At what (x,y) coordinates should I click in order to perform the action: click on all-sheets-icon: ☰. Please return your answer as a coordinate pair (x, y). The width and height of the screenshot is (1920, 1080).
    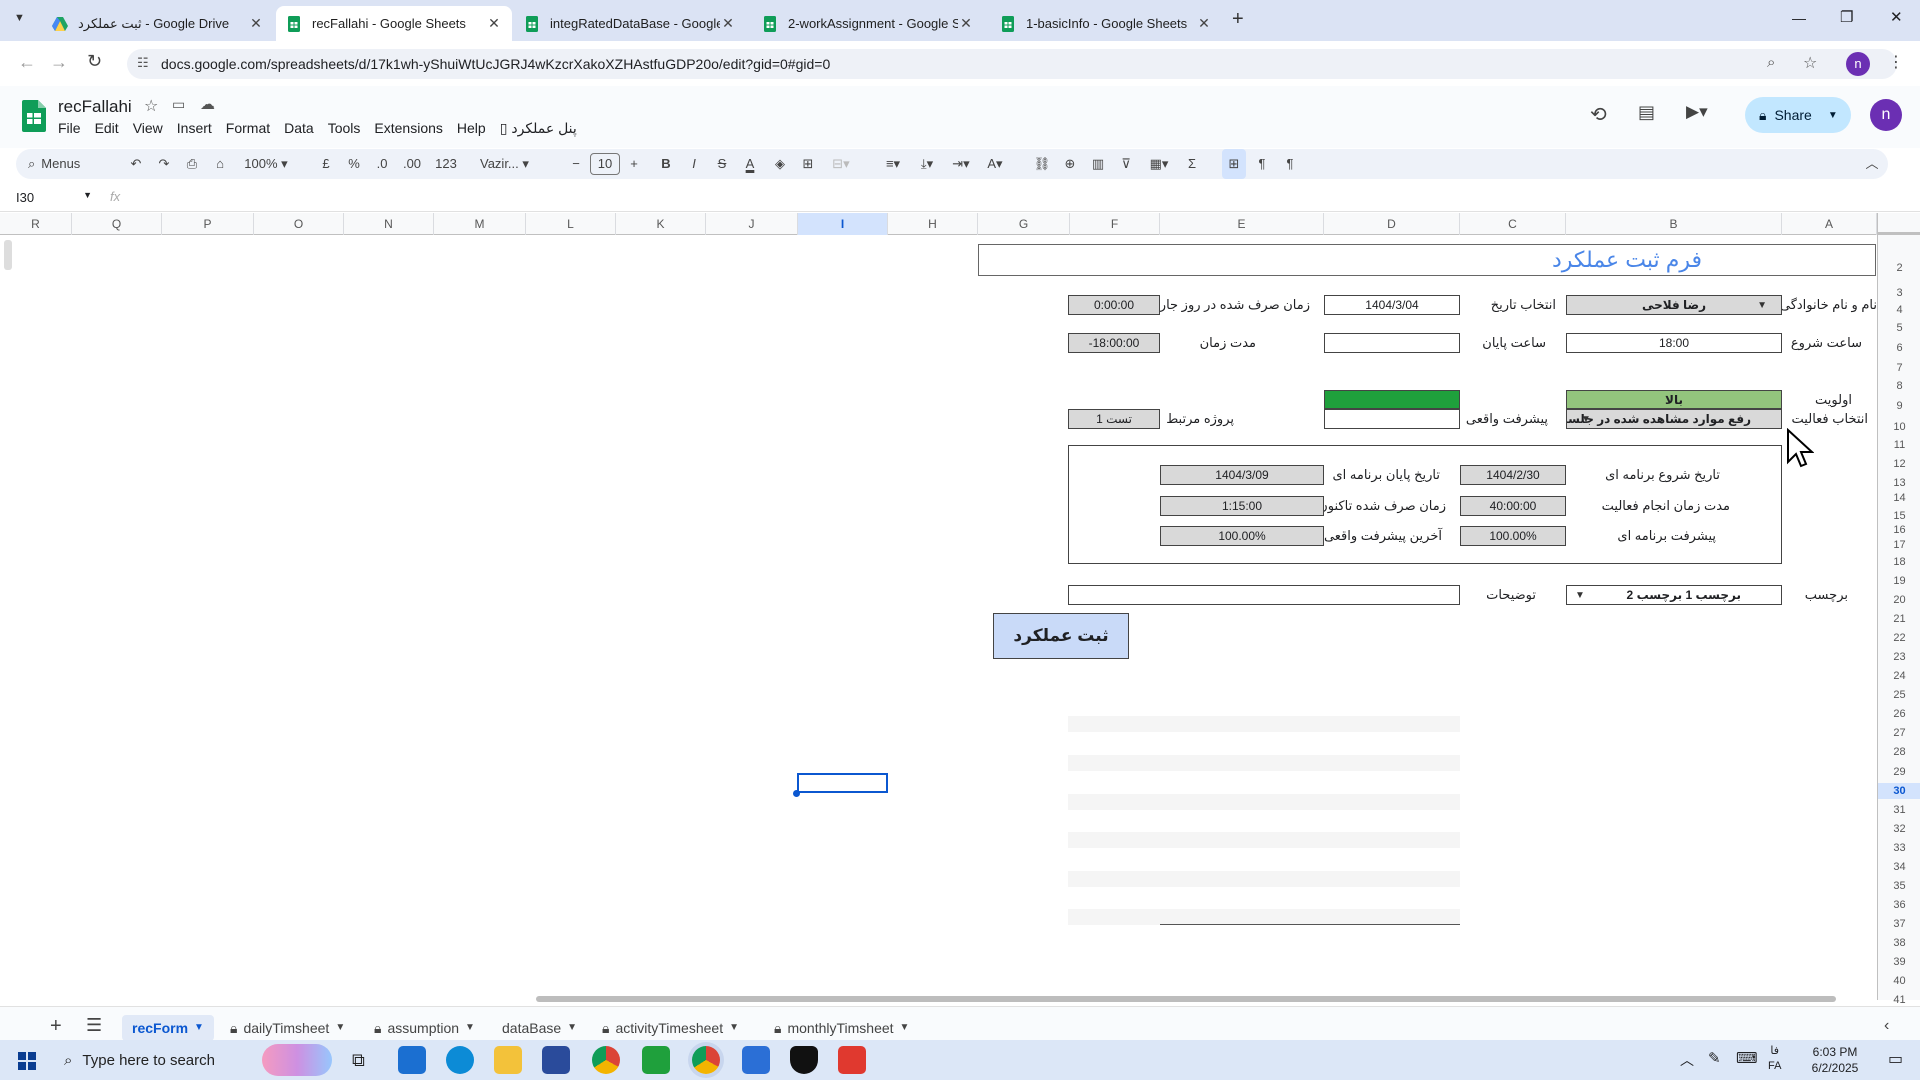
    Looking at the image, I should click on (94, 1025).